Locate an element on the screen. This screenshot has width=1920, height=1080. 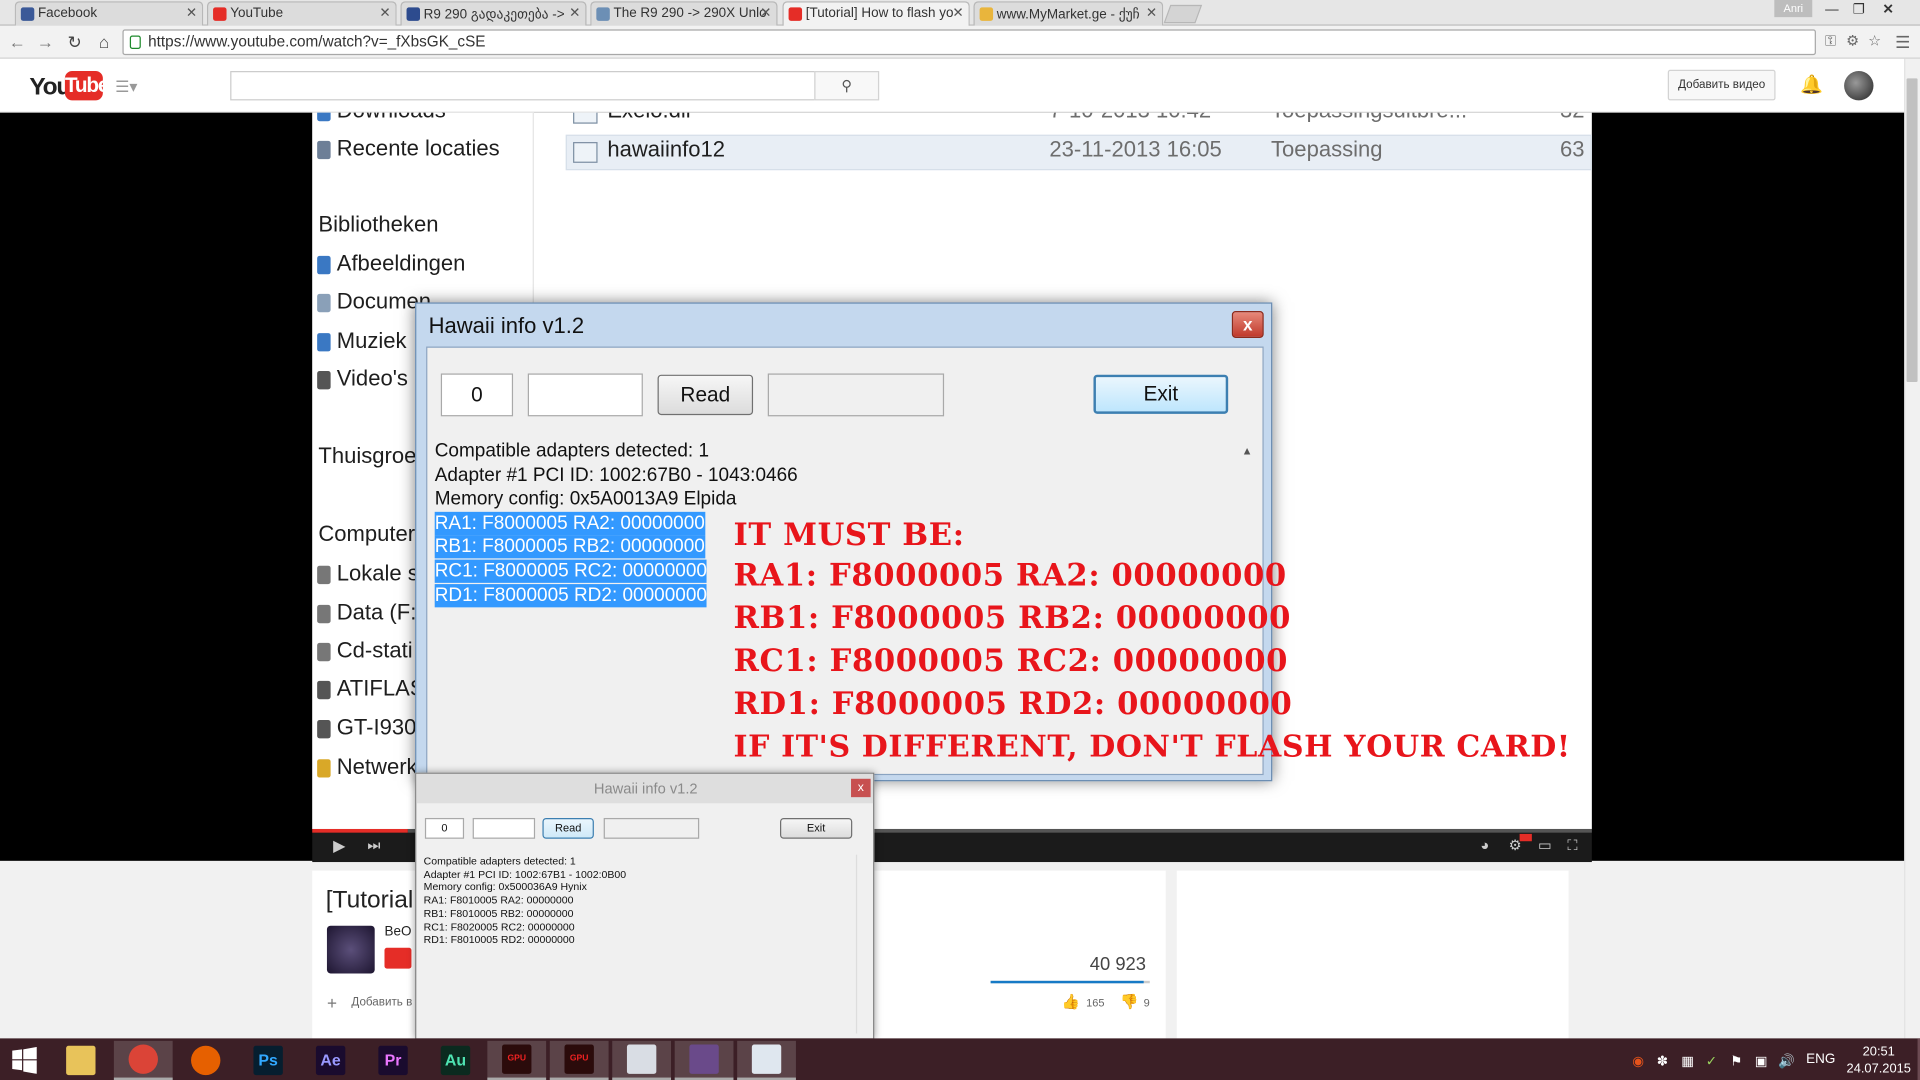
explorer-nav-item: Recente locaties is located at coordinates (408, 149).